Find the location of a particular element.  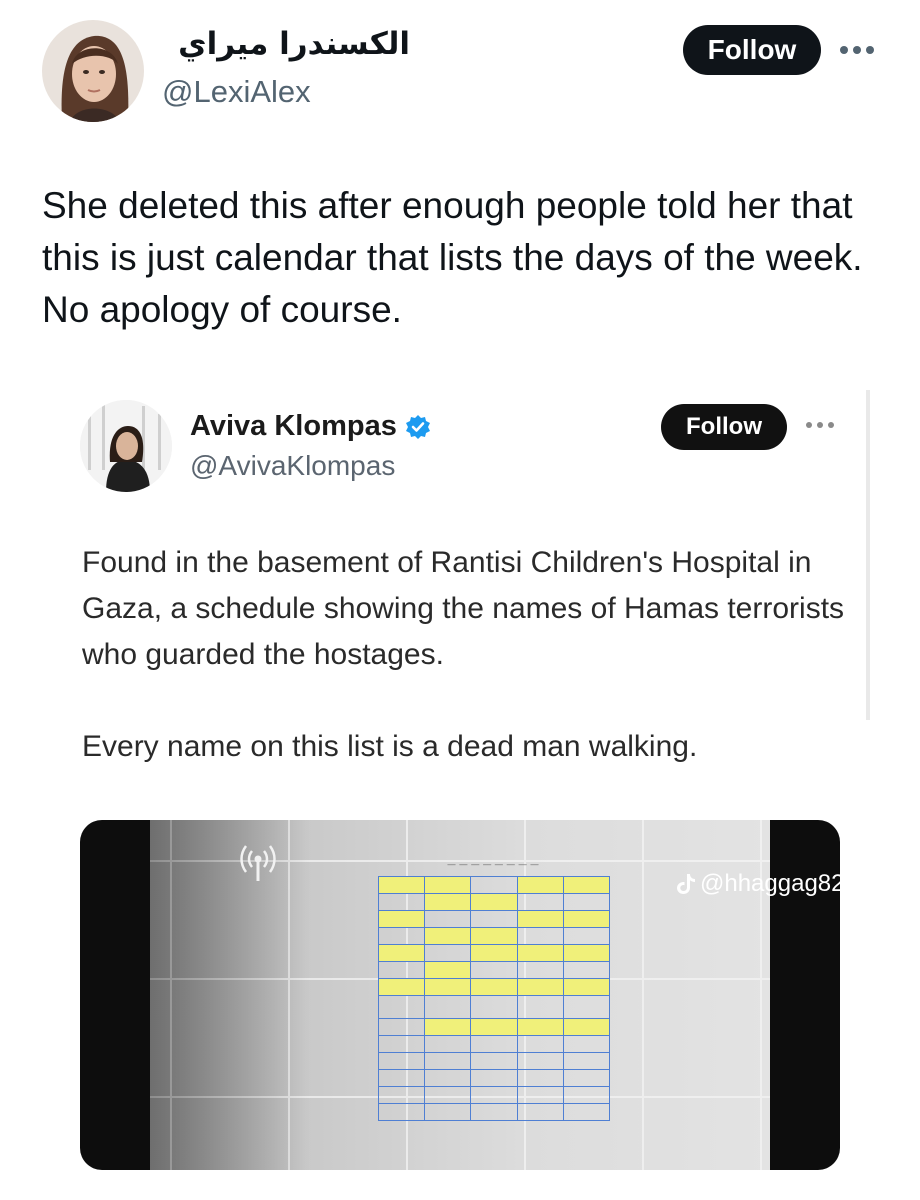

quoted-author-row: Aviva Klompas is located at coordinates (310, 426).